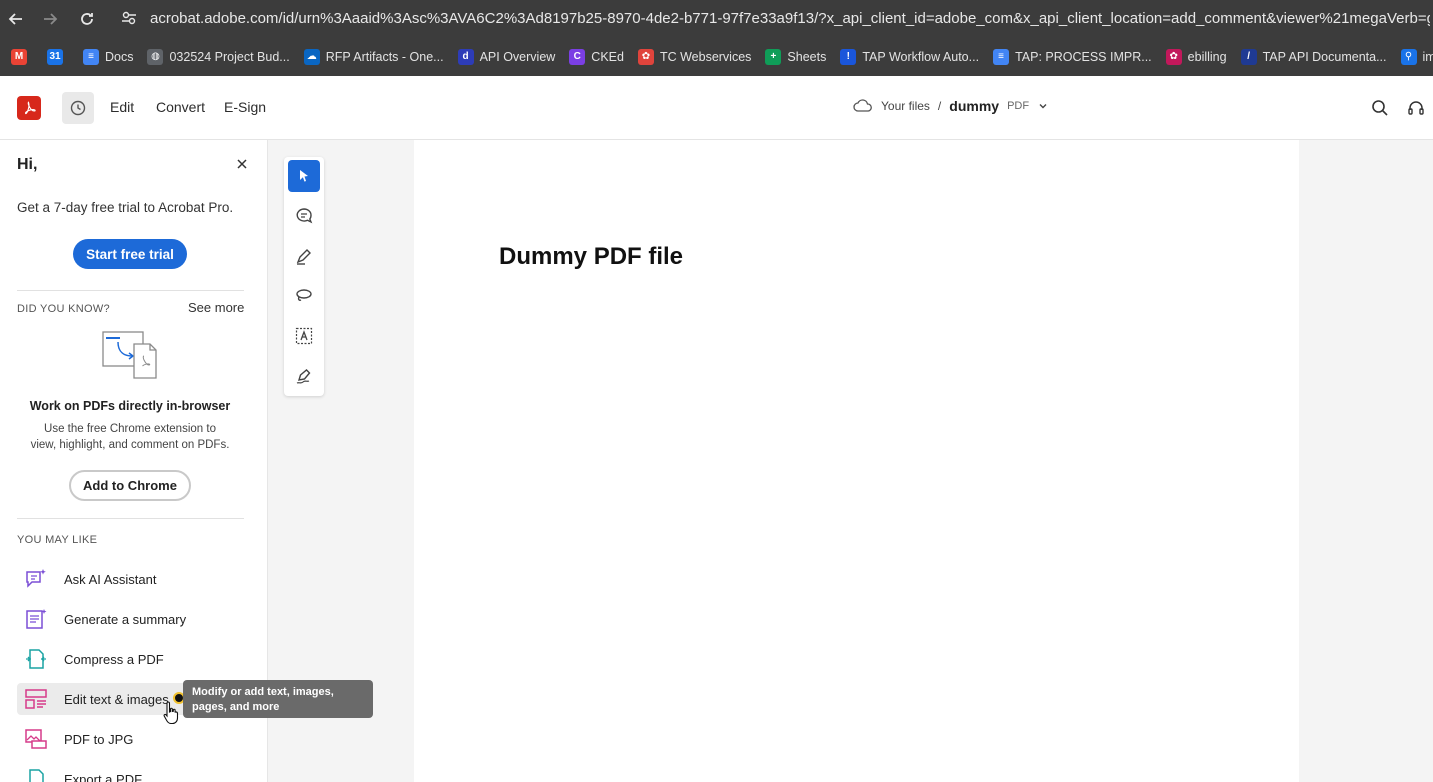 This screenshot has width=1433, height=782. What do you see at coordinates (130, 659) in the screenshot?
I see `tool-compress-pdf: Compress a PDF` at bounding box center [130, 659].